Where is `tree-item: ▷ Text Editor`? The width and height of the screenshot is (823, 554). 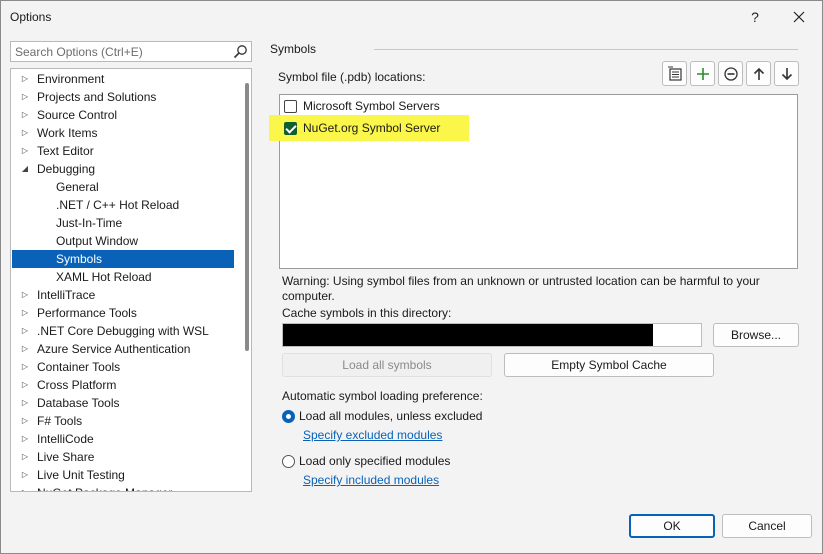
tree-item: ▷ Text Editor is located at coordinates (123, 151).